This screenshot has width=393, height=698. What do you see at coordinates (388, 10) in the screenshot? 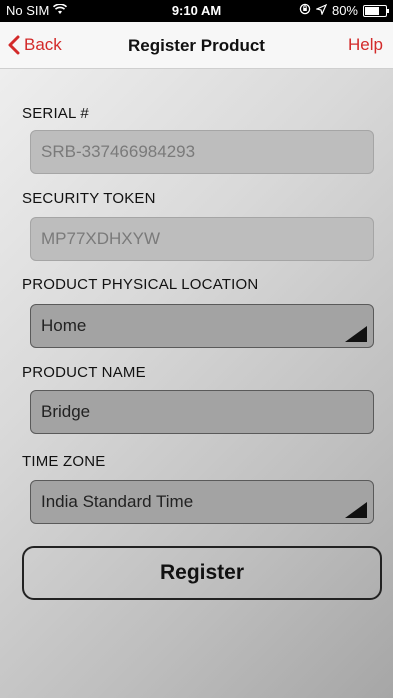
I see `battery-nub` at bounding box center [388, 10].